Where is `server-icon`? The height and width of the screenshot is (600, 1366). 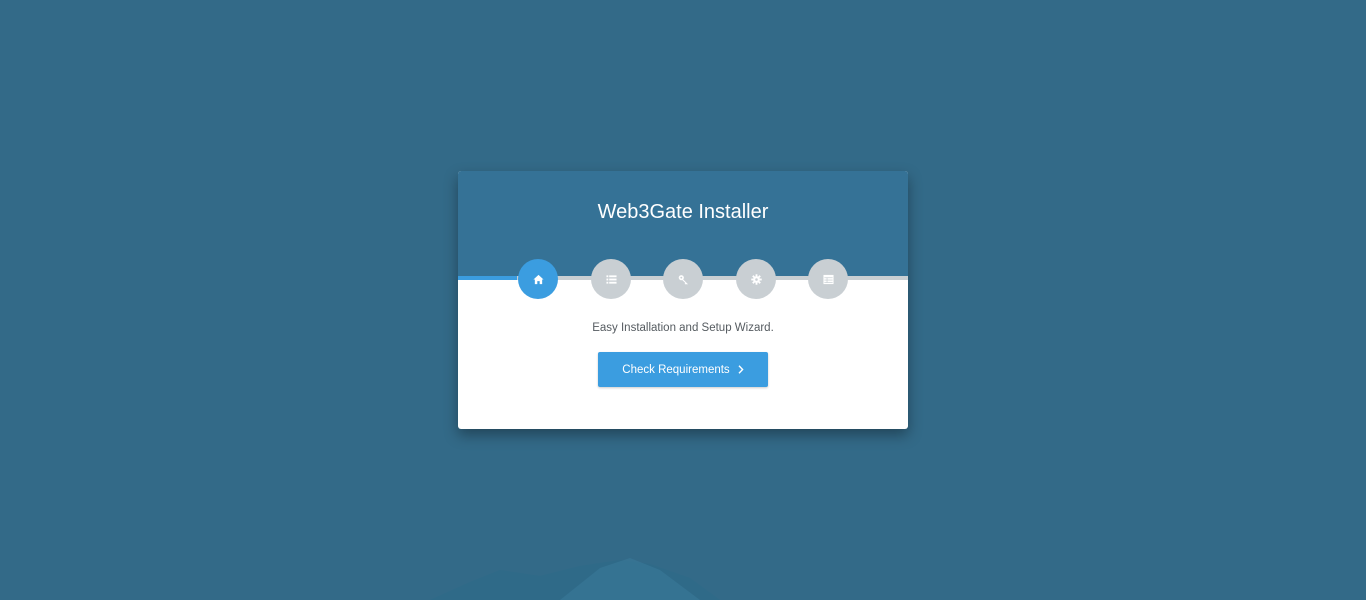 server-icon is located at coordinates (828, 279).